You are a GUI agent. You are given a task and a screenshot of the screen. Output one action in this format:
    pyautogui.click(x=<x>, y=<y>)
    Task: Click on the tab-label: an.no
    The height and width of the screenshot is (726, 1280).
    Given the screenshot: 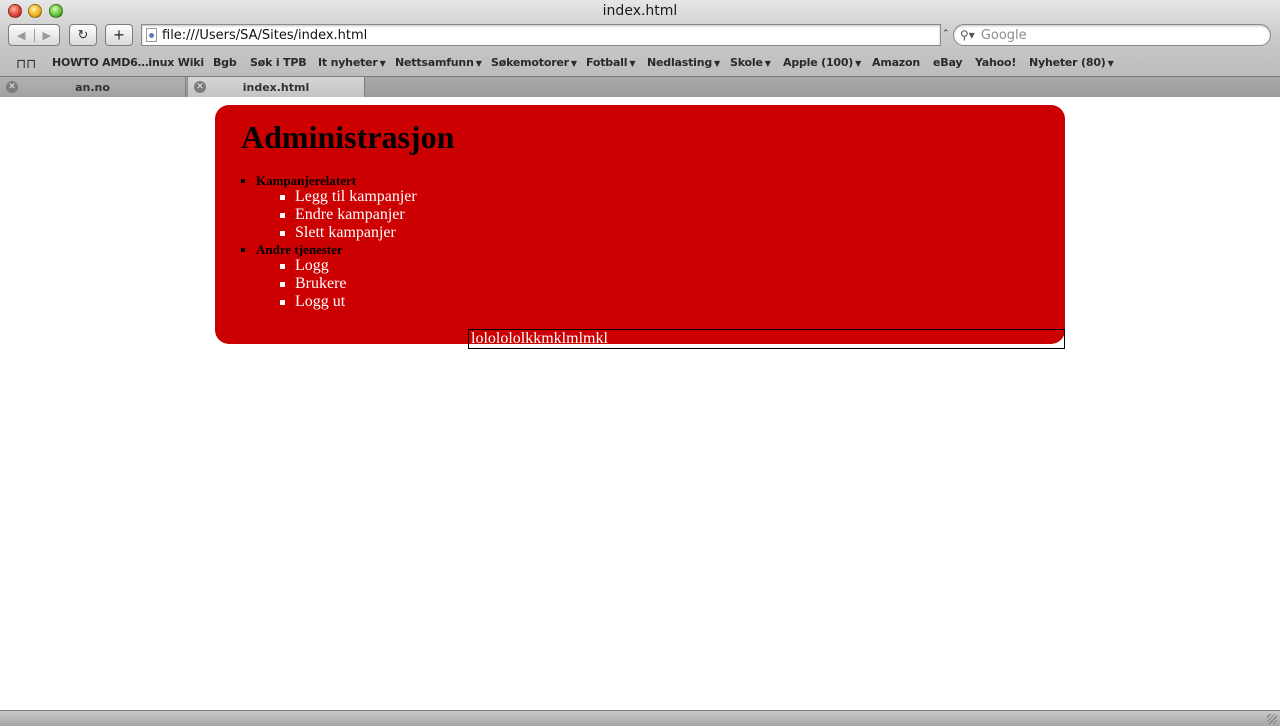 What is the action you would take?
    pyautogui.click(x=92, y=87)
    